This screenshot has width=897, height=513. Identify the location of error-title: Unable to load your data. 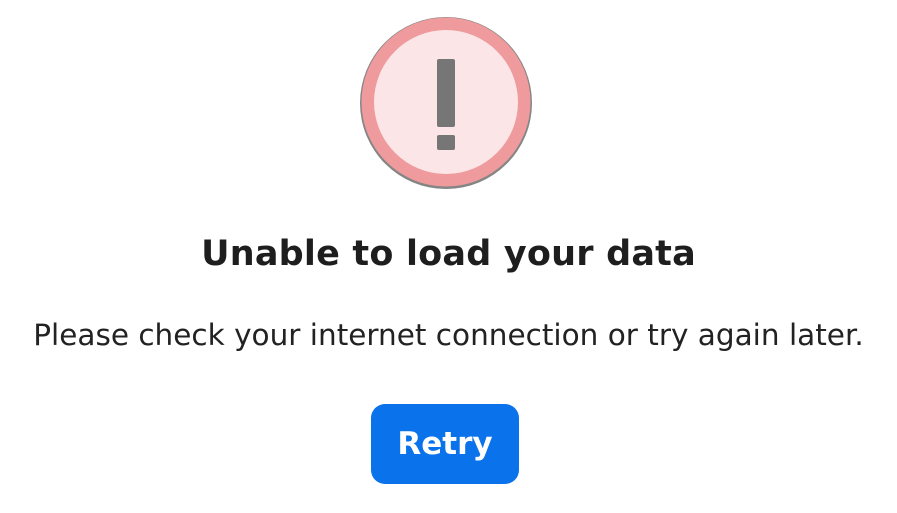
(448, 254).